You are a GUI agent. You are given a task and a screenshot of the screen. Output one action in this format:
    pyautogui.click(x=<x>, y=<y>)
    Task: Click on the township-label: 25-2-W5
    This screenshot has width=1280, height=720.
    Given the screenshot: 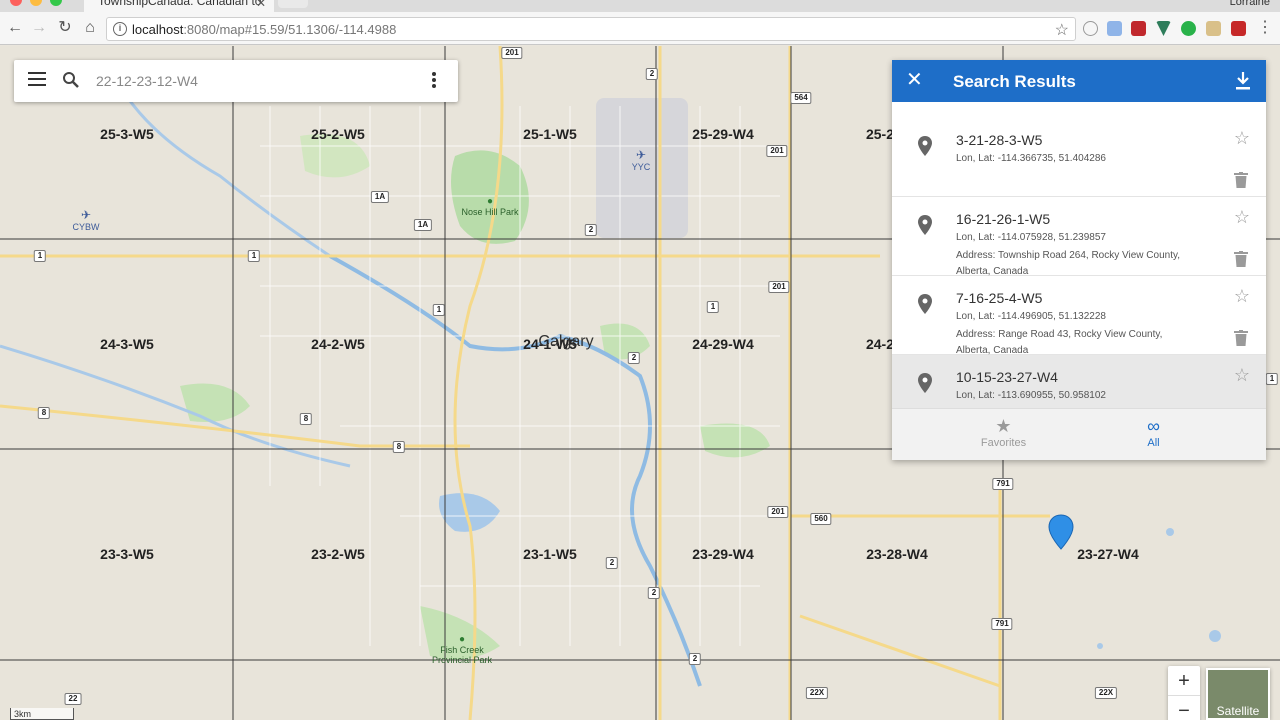 What is the action you would take?
    pyautogui.click(x=338, y=134)
    